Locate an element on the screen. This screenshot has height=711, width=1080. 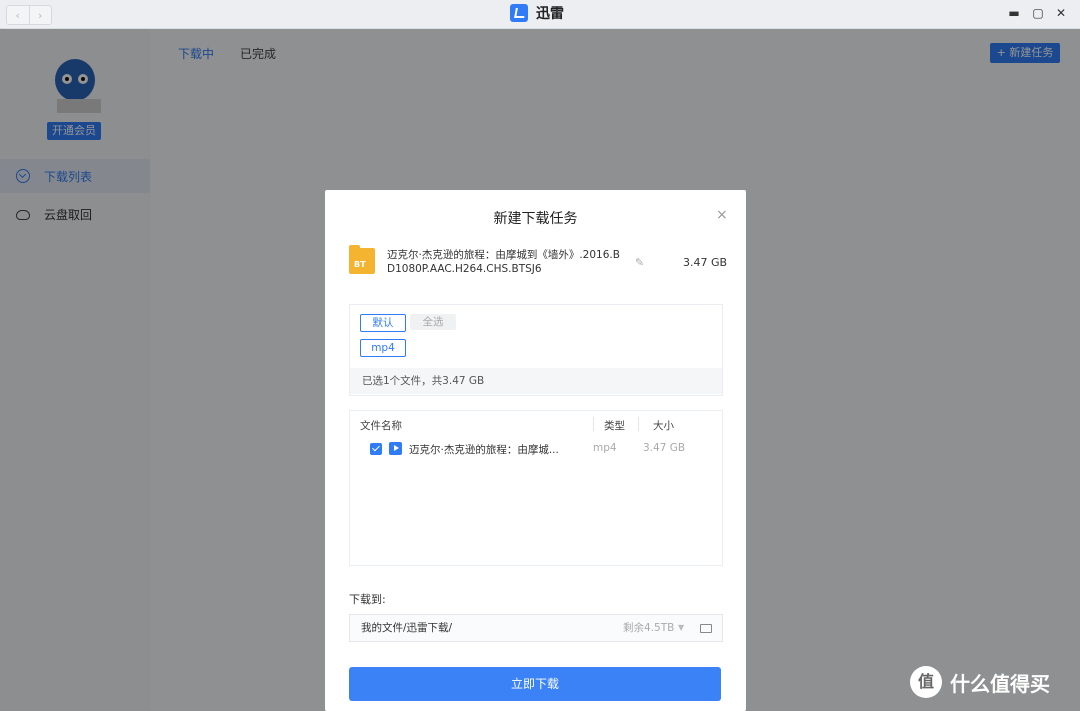
nav-buttons: ‹ › is located at coordinates (29, 15).